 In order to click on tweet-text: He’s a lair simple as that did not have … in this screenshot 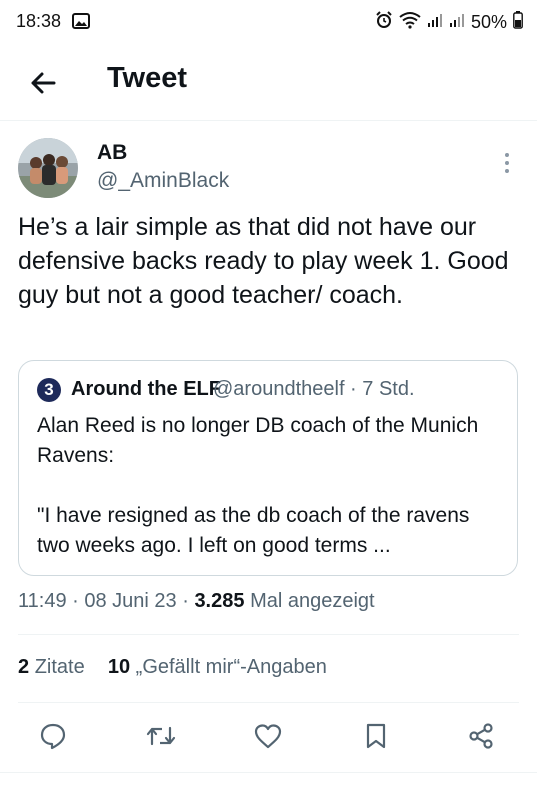, I will do `click(263, 261)`.